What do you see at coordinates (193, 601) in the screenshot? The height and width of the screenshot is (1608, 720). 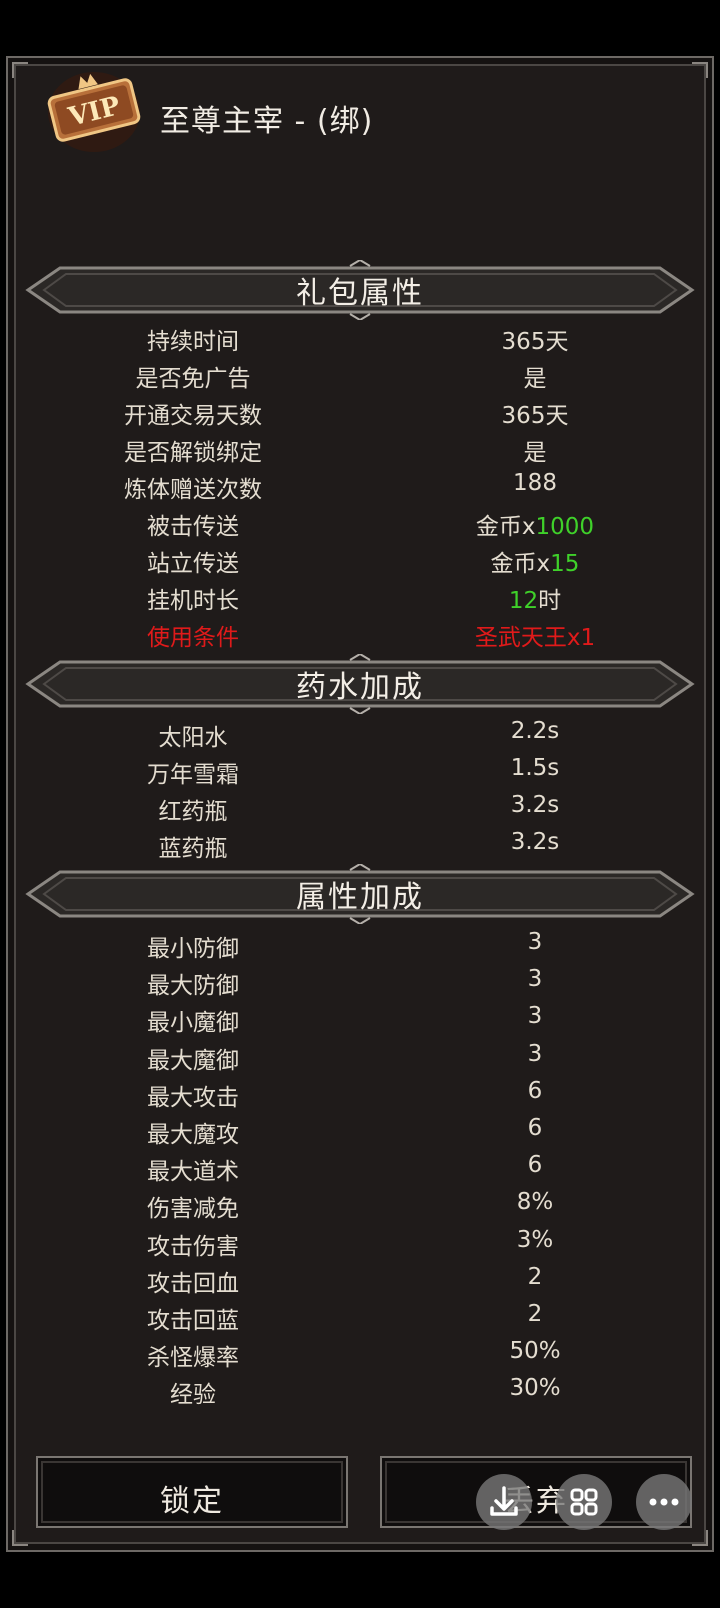 I see `attribute-label: 挂机时长` at bounding box center [193, 601].